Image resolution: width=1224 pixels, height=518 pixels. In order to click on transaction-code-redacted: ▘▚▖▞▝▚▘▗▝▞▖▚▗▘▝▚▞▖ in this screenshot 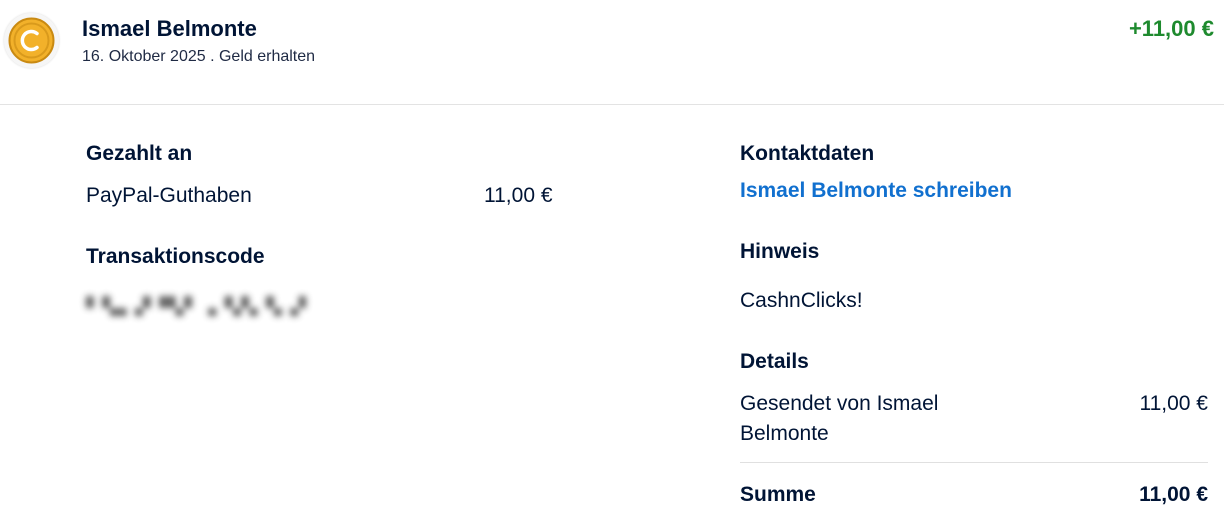, I will do `click(196, 307)`.